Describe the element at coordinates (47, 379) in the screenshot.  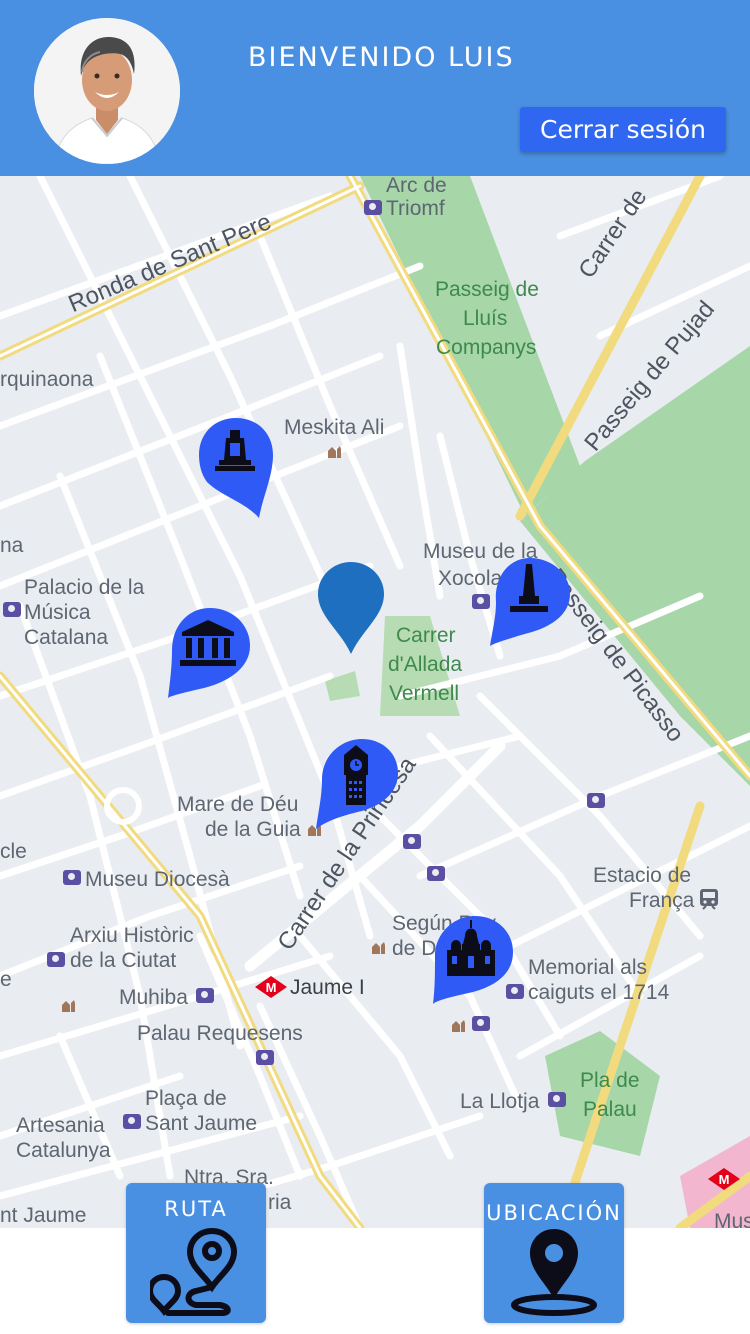
I see `label-urquinaona: rquinaona` at that location.